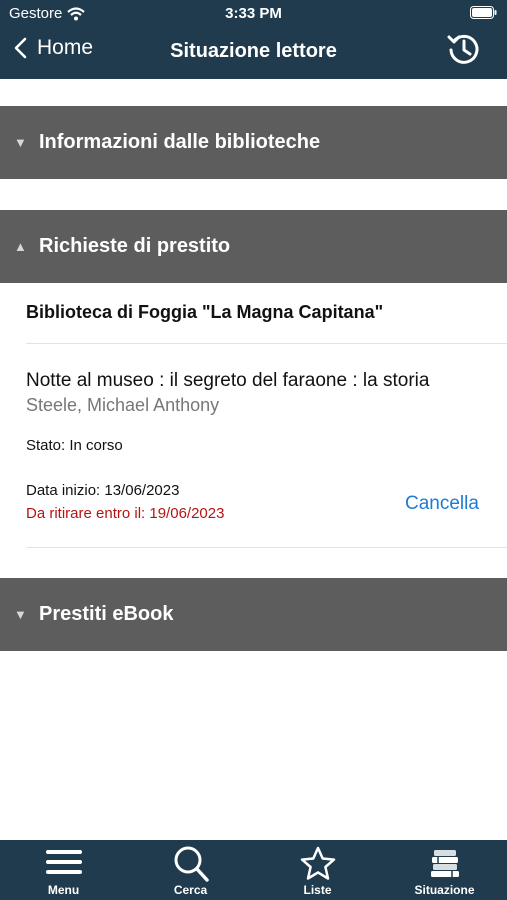 This screenshot has height=900, width=507. Describe the element at coordinates (317, 890) in the screenshot. I see `tab-liste-label: Liste` at that location.